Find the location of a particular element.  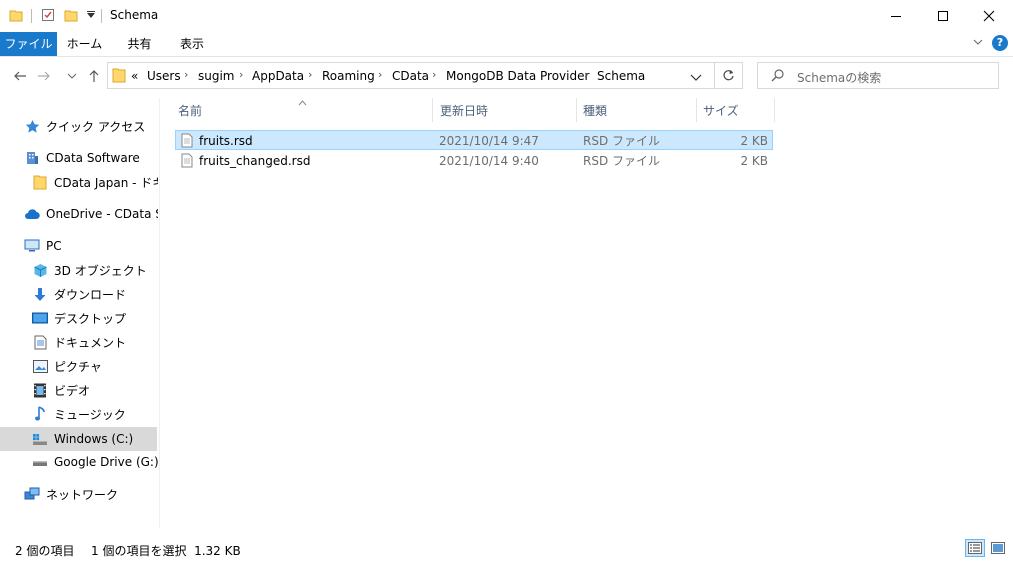

sidebar-item-label: デスクトップ is located at coordinates (90, 318).